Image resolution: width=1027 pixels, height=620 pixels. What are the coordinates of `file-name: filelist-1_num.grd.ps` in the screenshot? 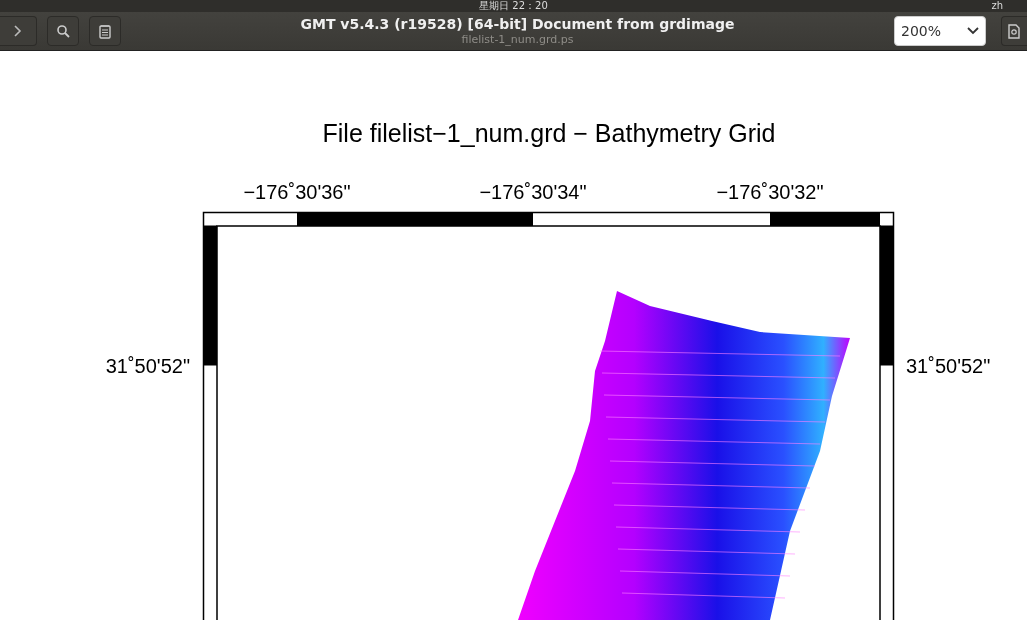 It's located at (517, 39).